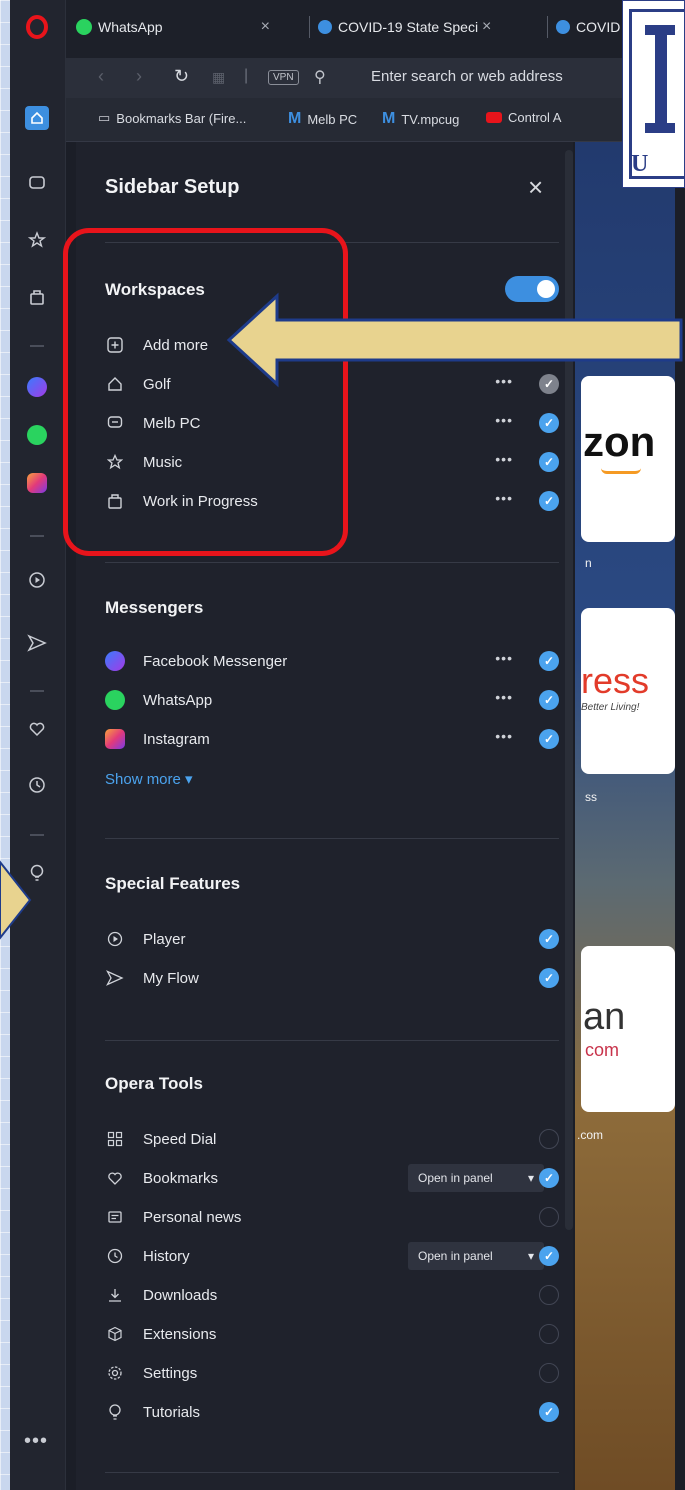 This screenshot has width=685, height=1490. What do you see at coordinates (332, 661) in the screenshot?
I see `messenger-item-facebook: Facebook Messenger ••• ✓` at bounding box center [332, 661].